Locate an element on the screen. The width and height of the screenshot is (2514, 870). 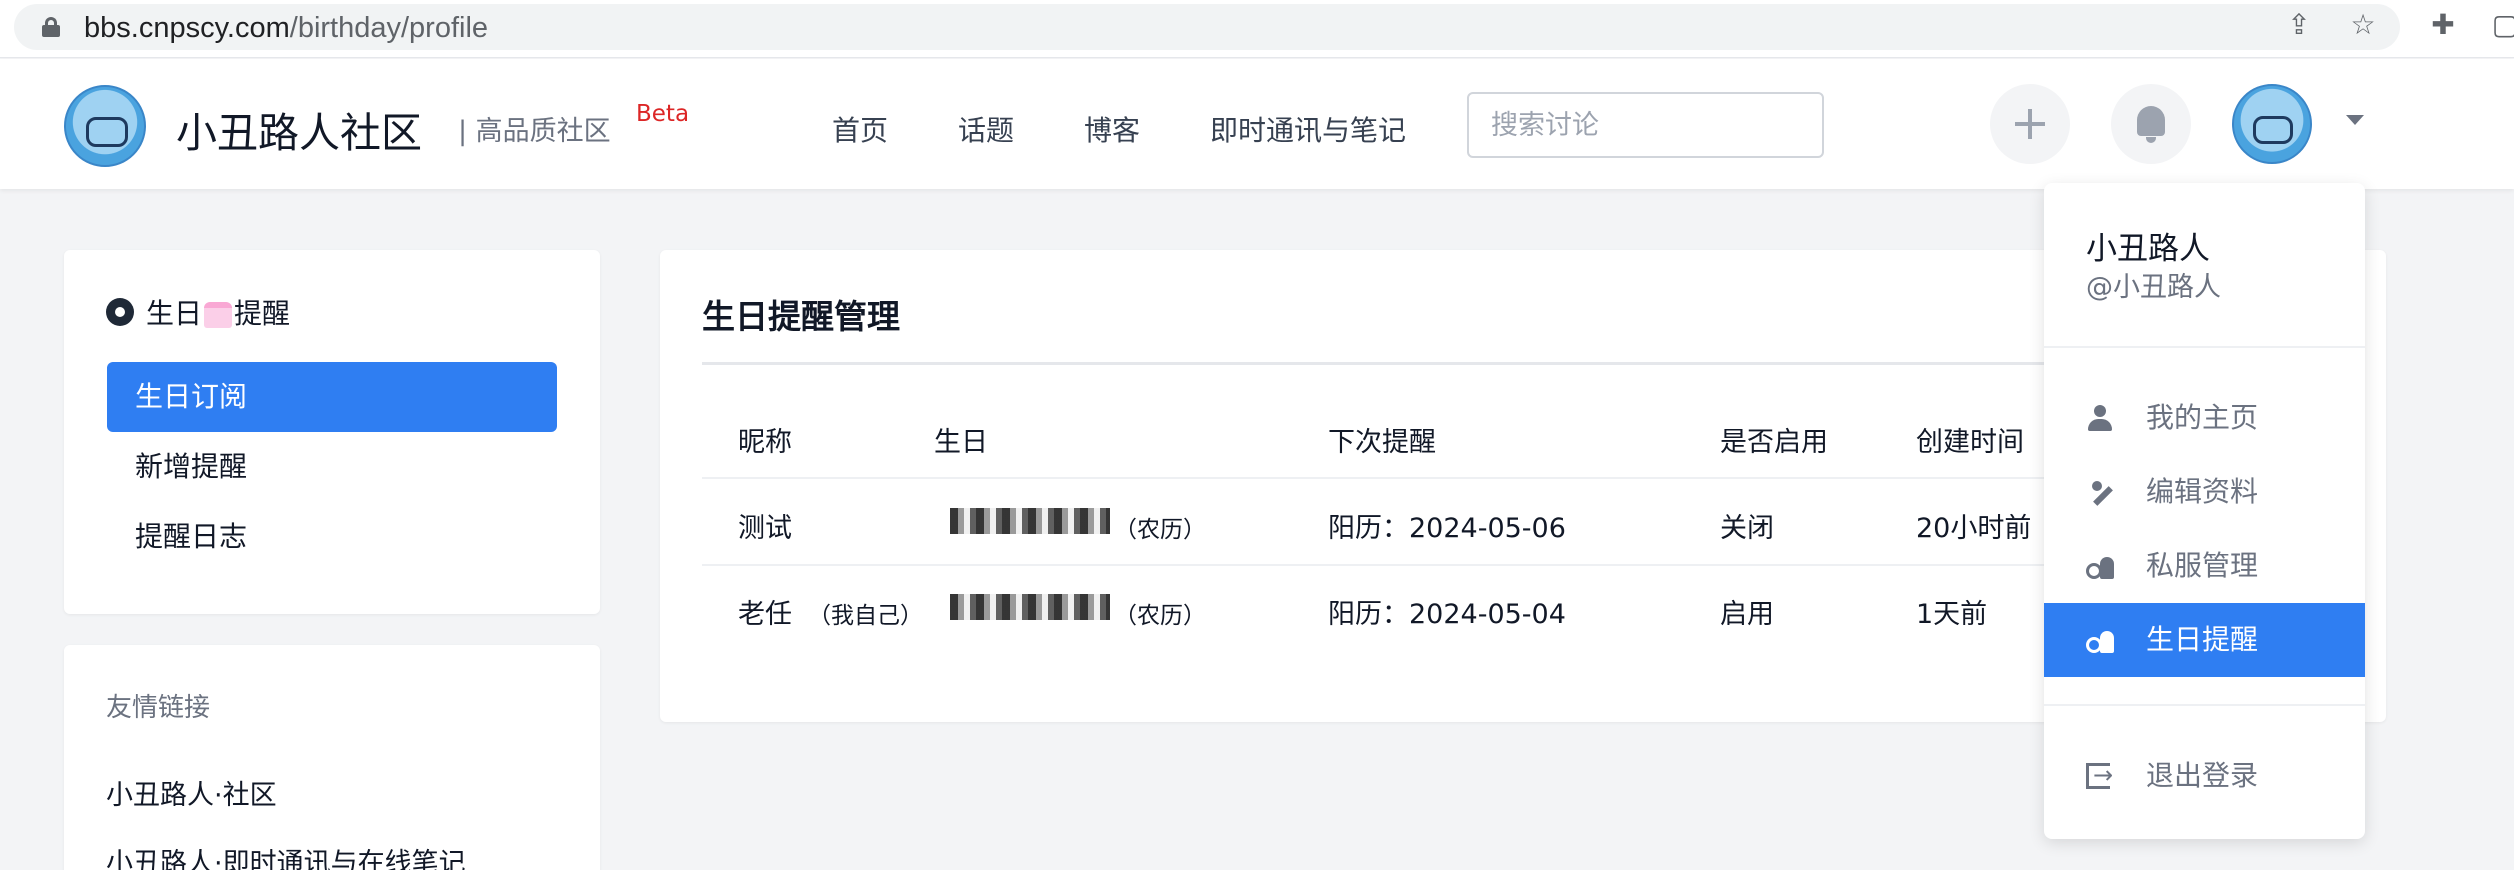
sidebar-card: 生日 提醒 生日订阅 新增提醒 提醒日志 is located at coordinates (332, 432).